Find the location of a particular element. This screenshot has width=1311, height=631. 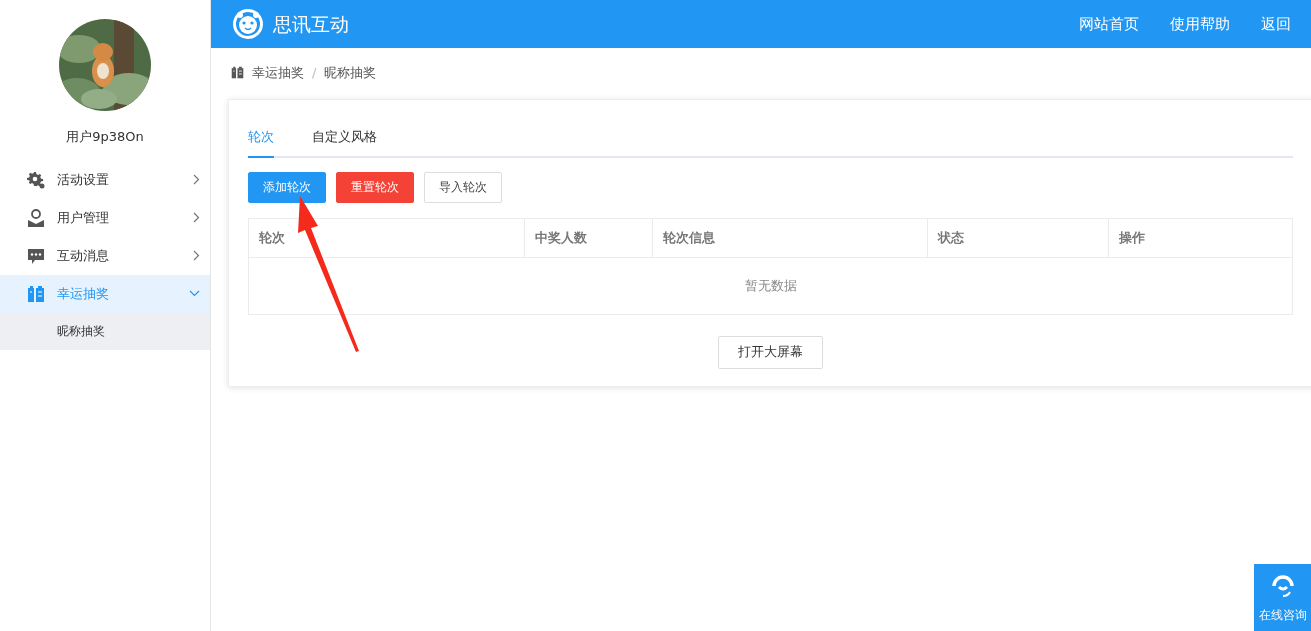

chevron-down-icon is located at coordinates (194, 293).